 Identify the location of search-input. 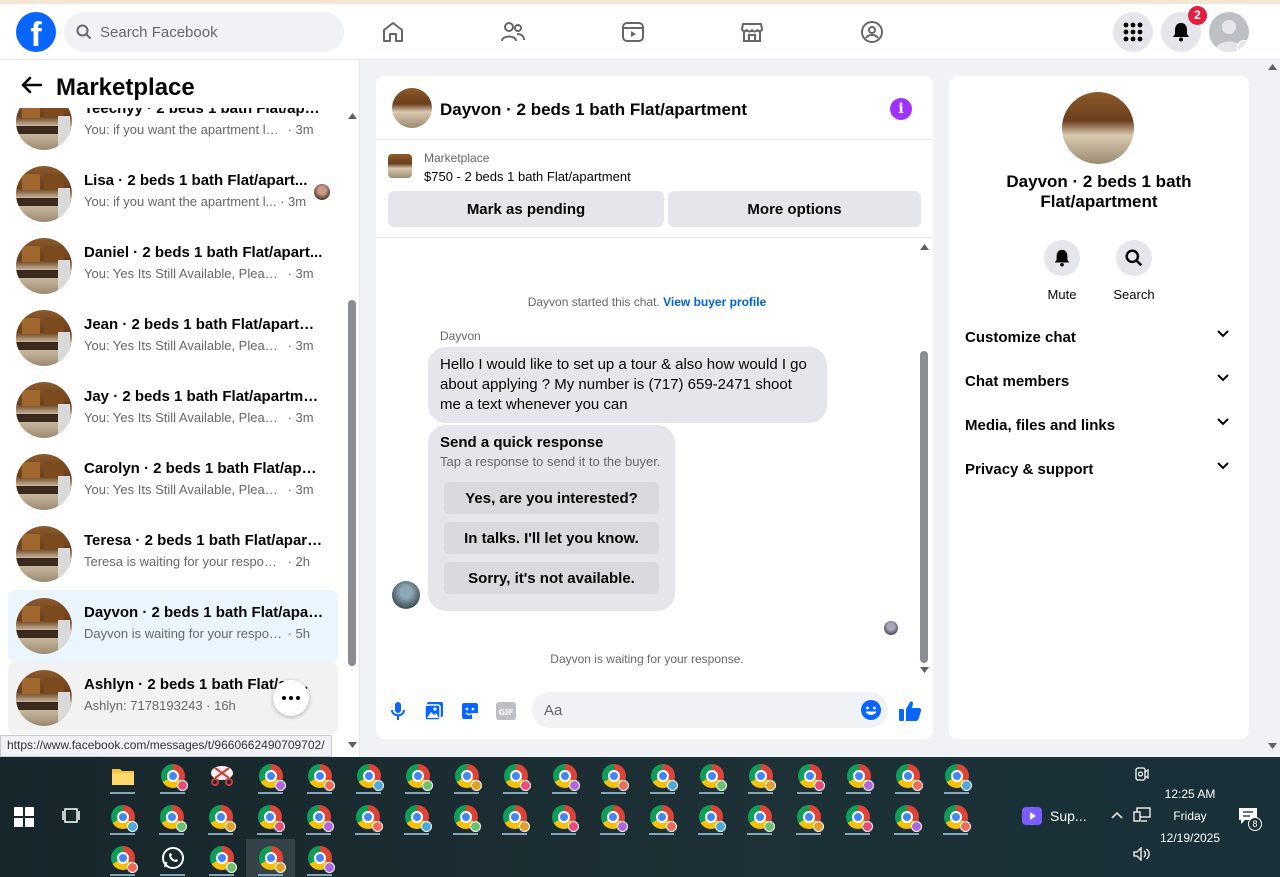
(215, 32).